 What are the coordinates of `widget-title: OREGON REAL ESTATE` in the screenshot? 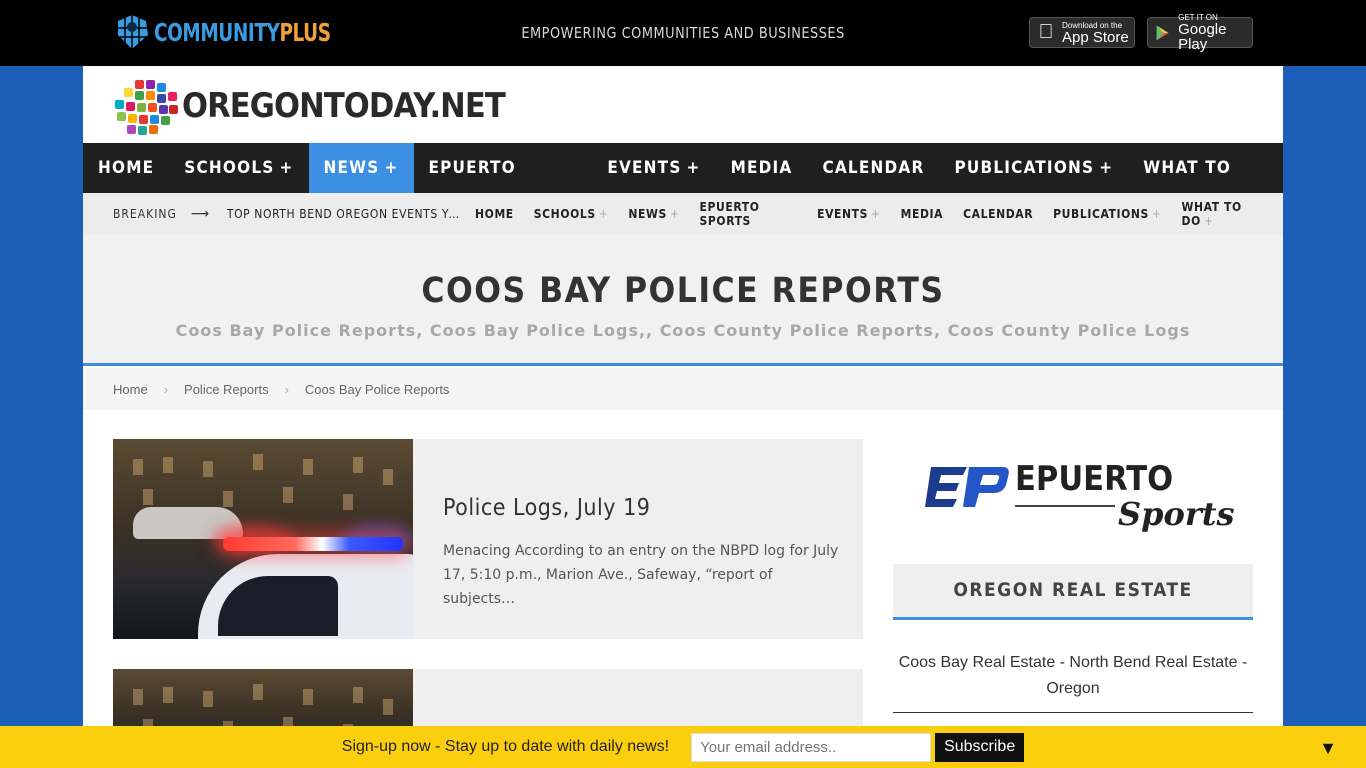 It's located at (1073, 592).